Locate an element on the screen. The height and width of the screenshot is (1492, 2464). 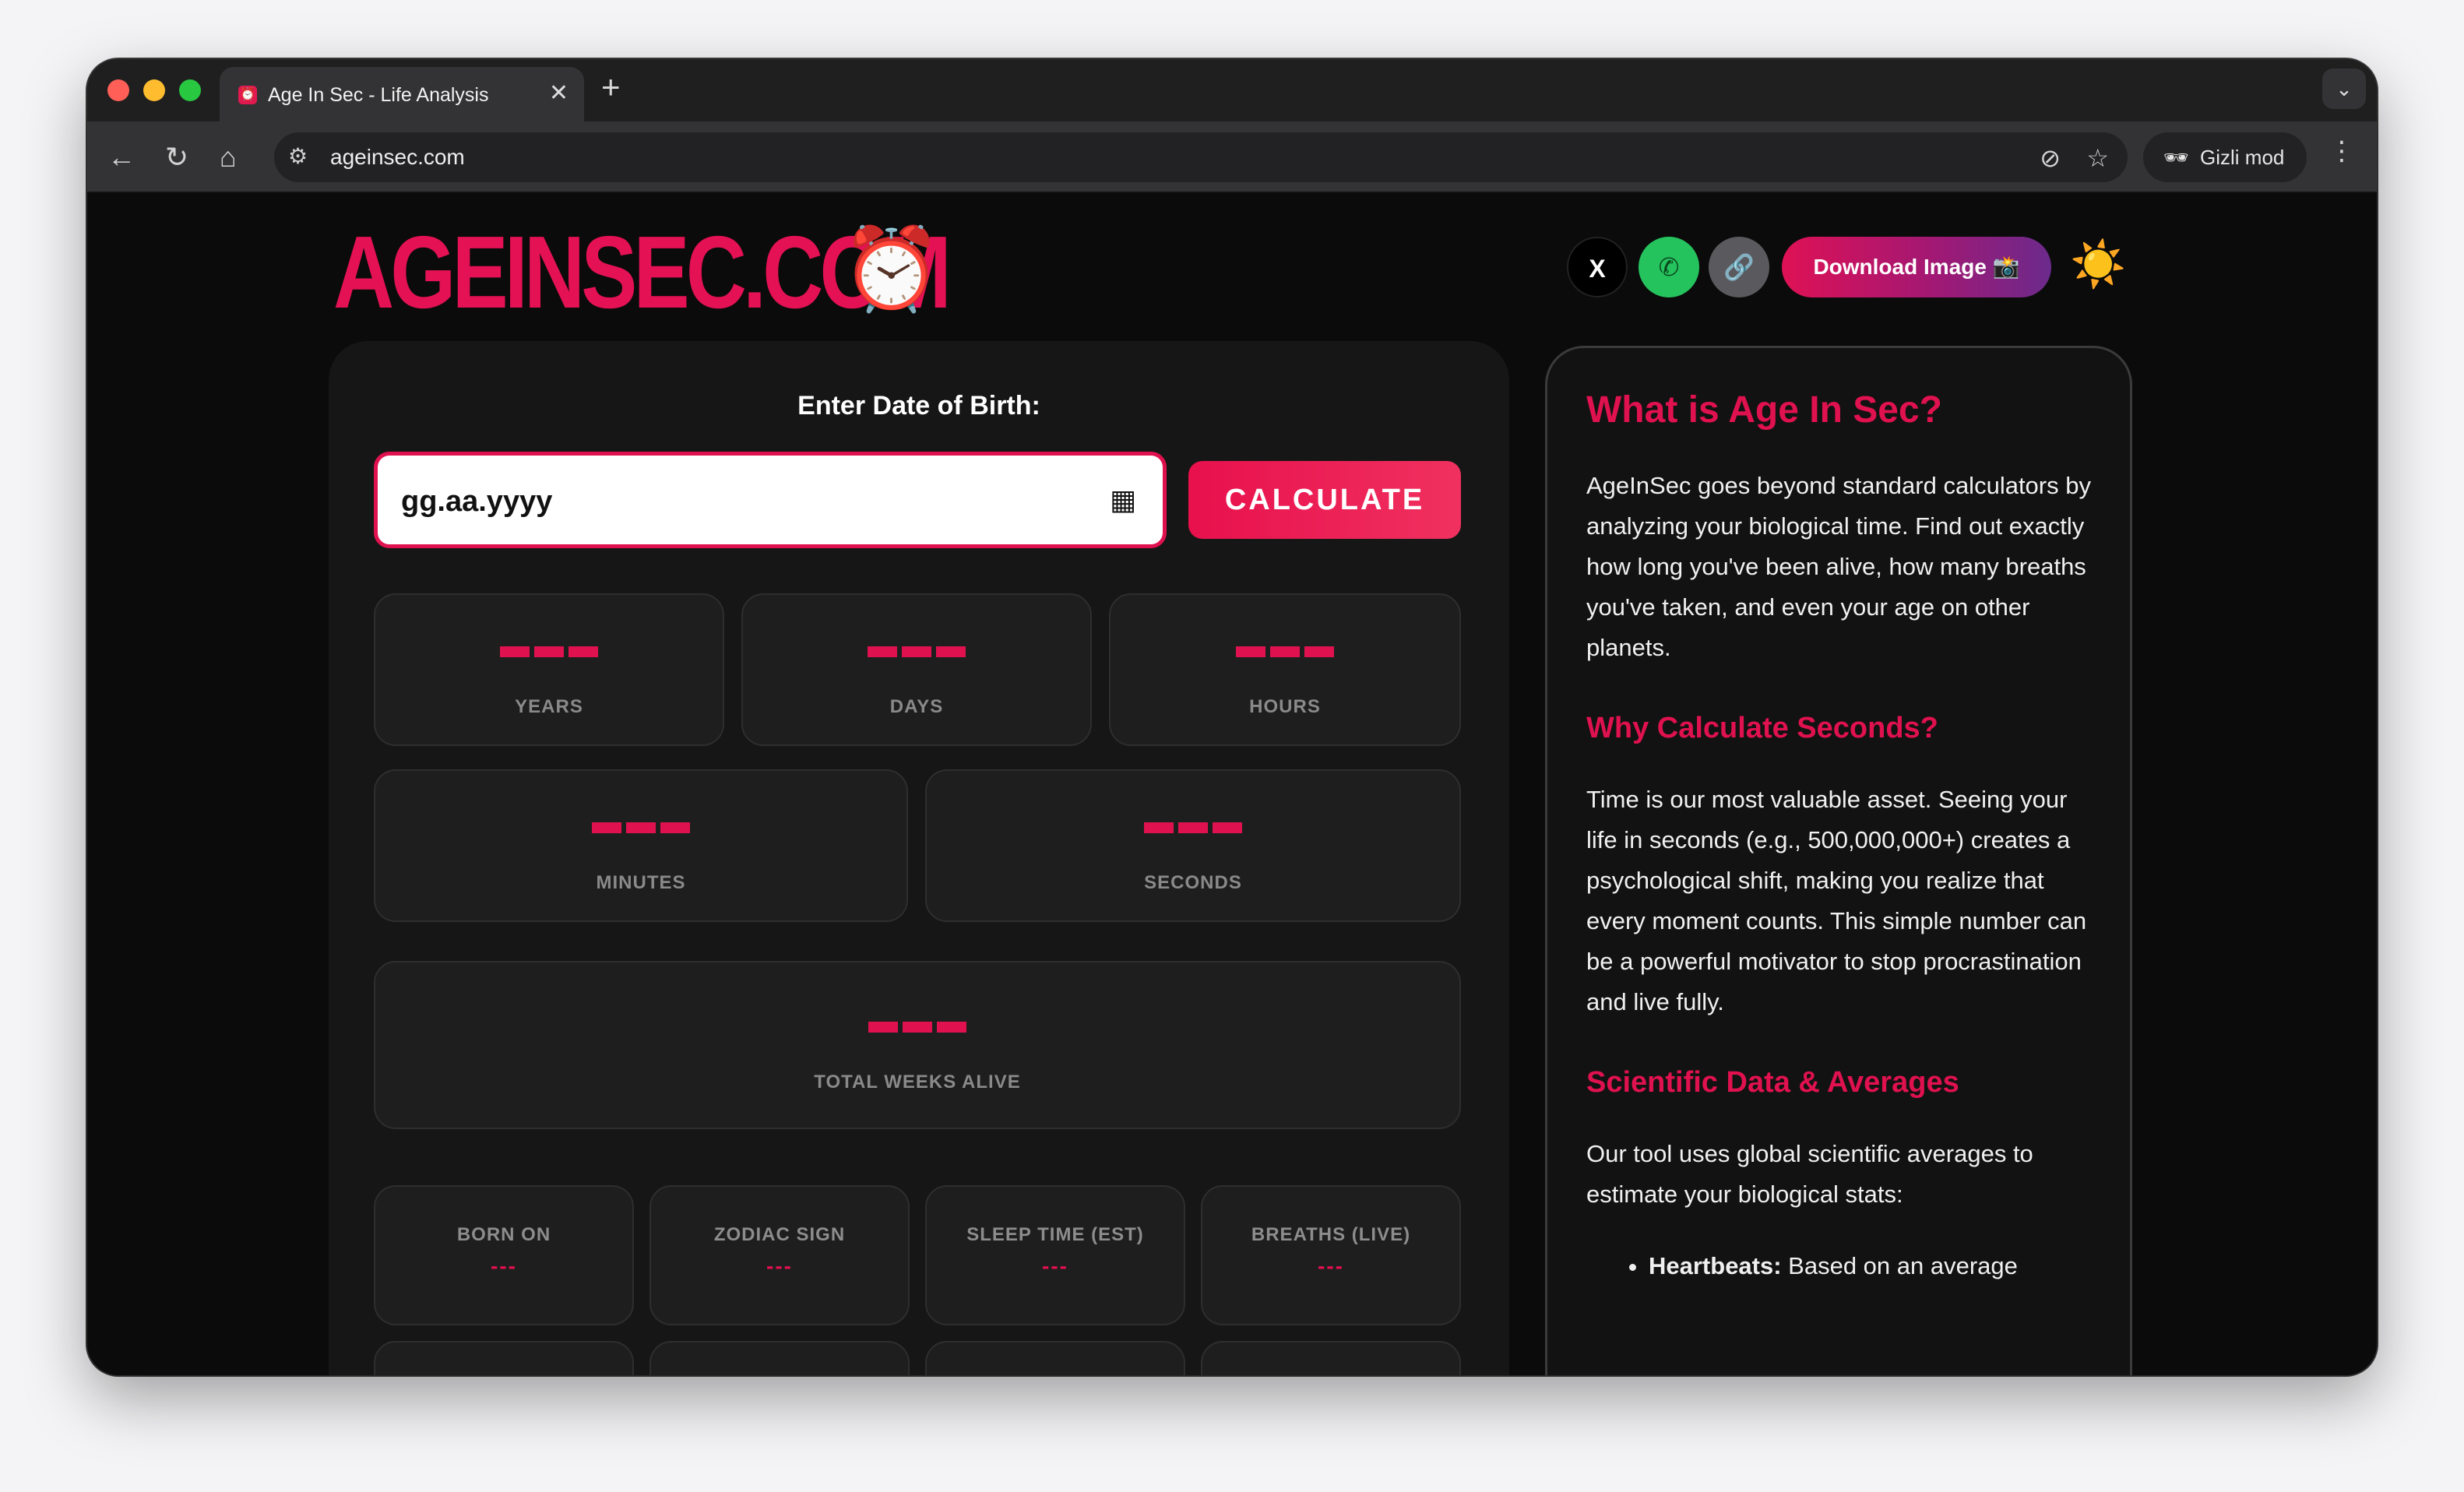
dob-label: Enter Date of Birth: is located at coordinates (918, 406).